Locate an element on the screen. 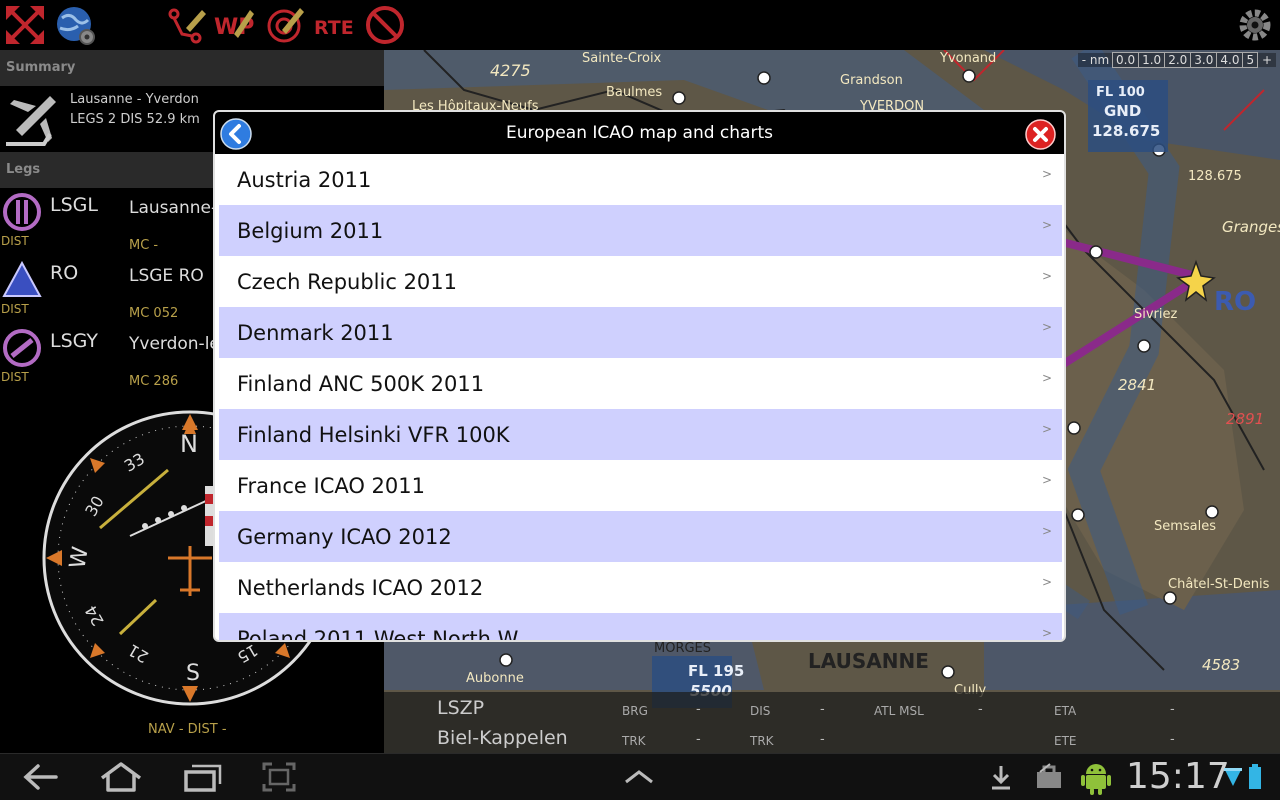 This screenshot has width=1280, height=800. leg-code: LSGY is located at coordinates (74, 341).